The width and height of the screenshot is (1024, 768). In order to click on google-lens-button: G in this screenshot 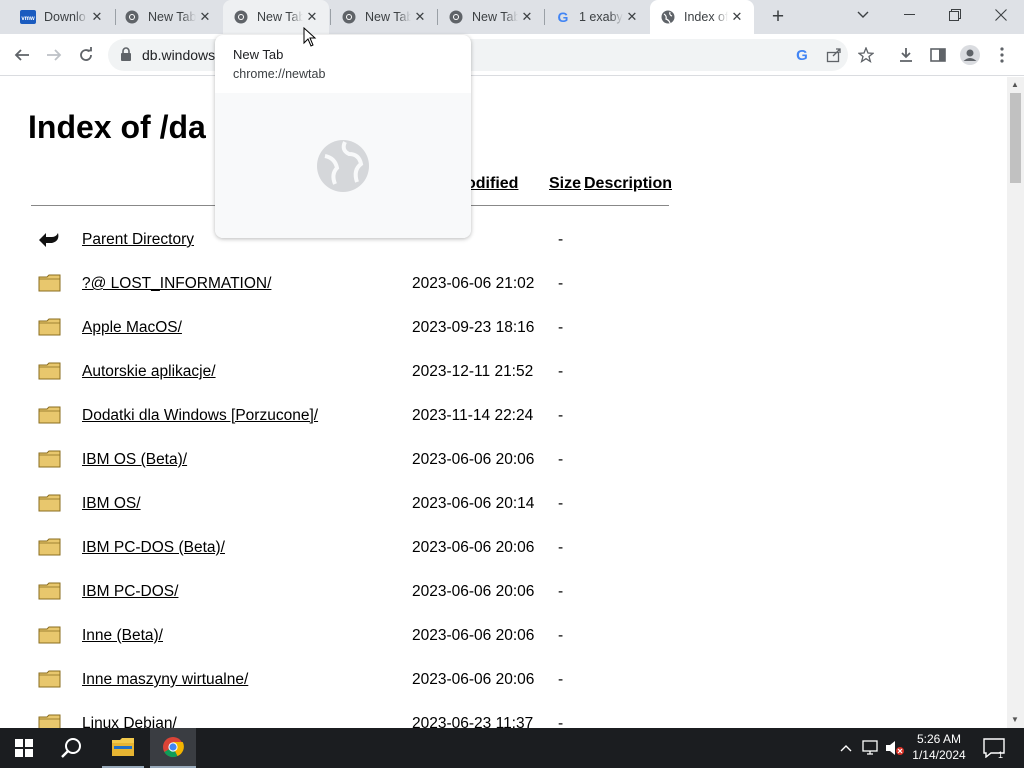, I will do `click(802, 55)`.